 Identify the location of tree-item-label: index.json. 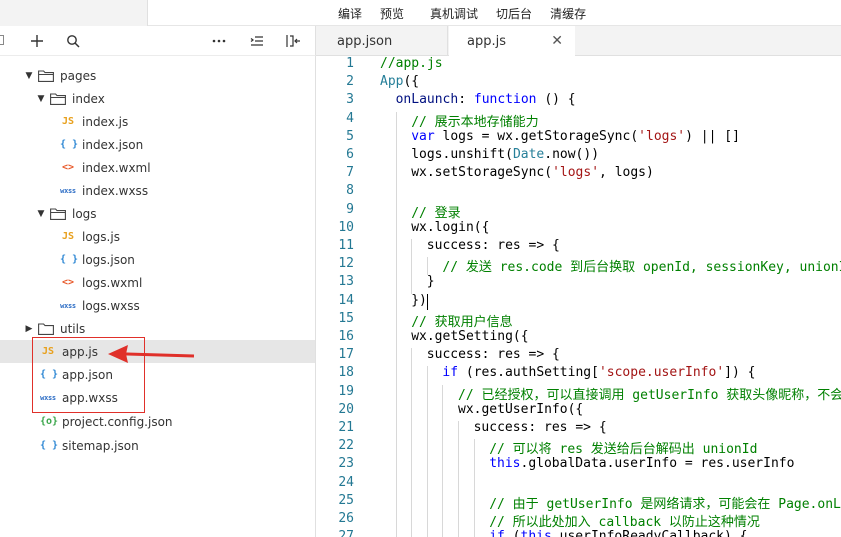
(113, 144).